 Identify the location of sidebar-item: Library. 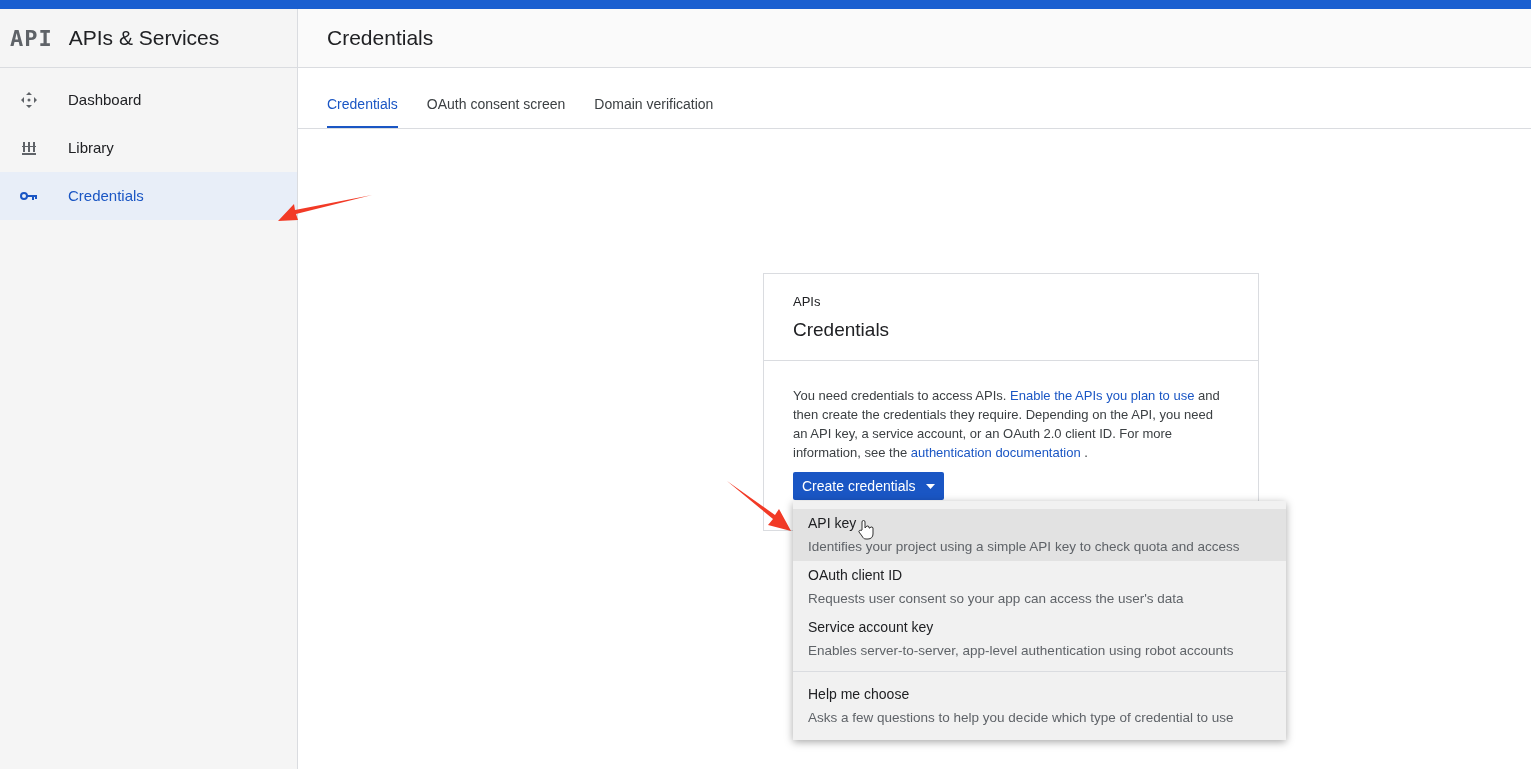
(148, 148).